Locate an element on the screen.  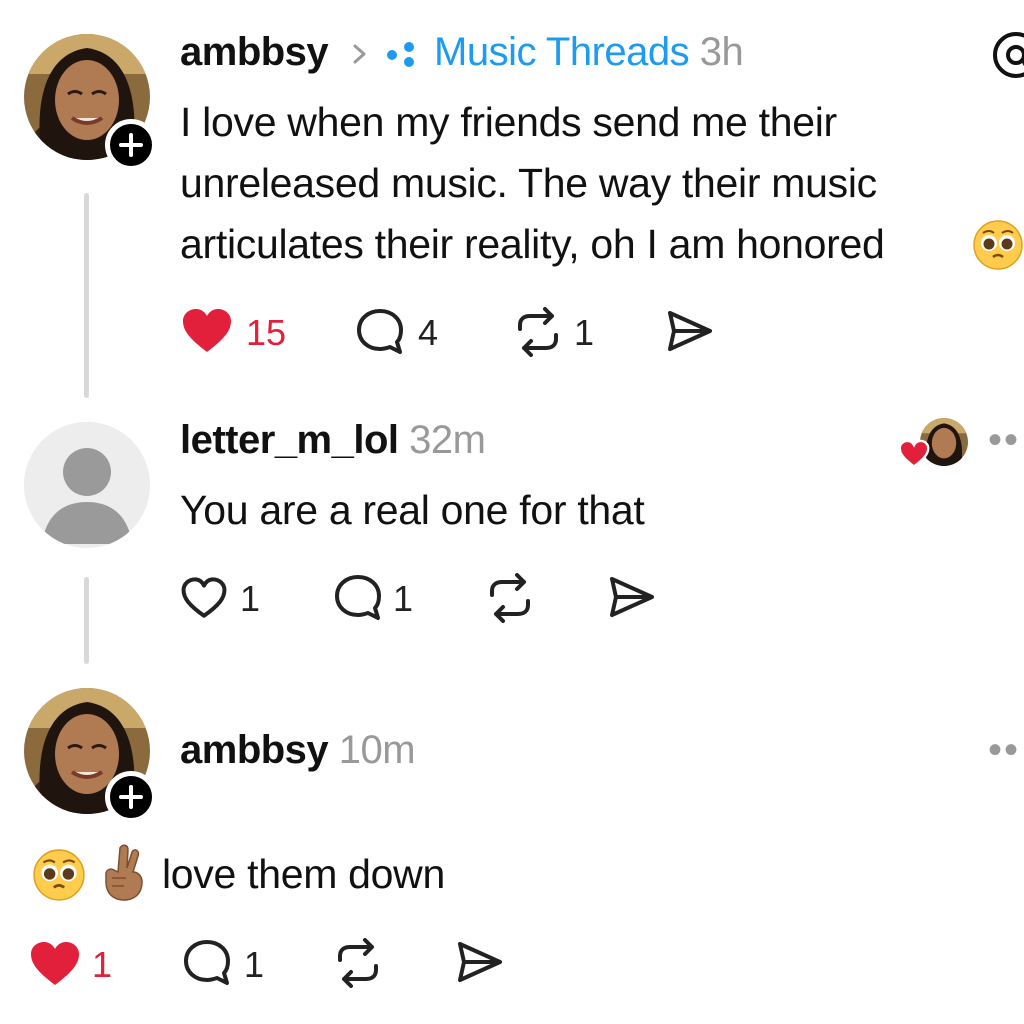
reply1-username: letter_m_lol is located at coordinates (289, 440).